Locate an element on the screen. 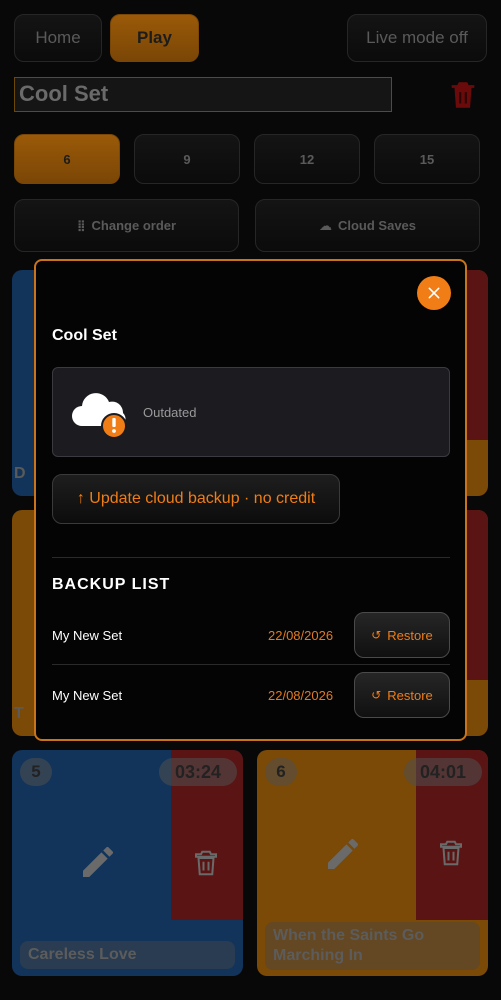  song-duration-badge: 03:24 is located at coordinates (198, 772).